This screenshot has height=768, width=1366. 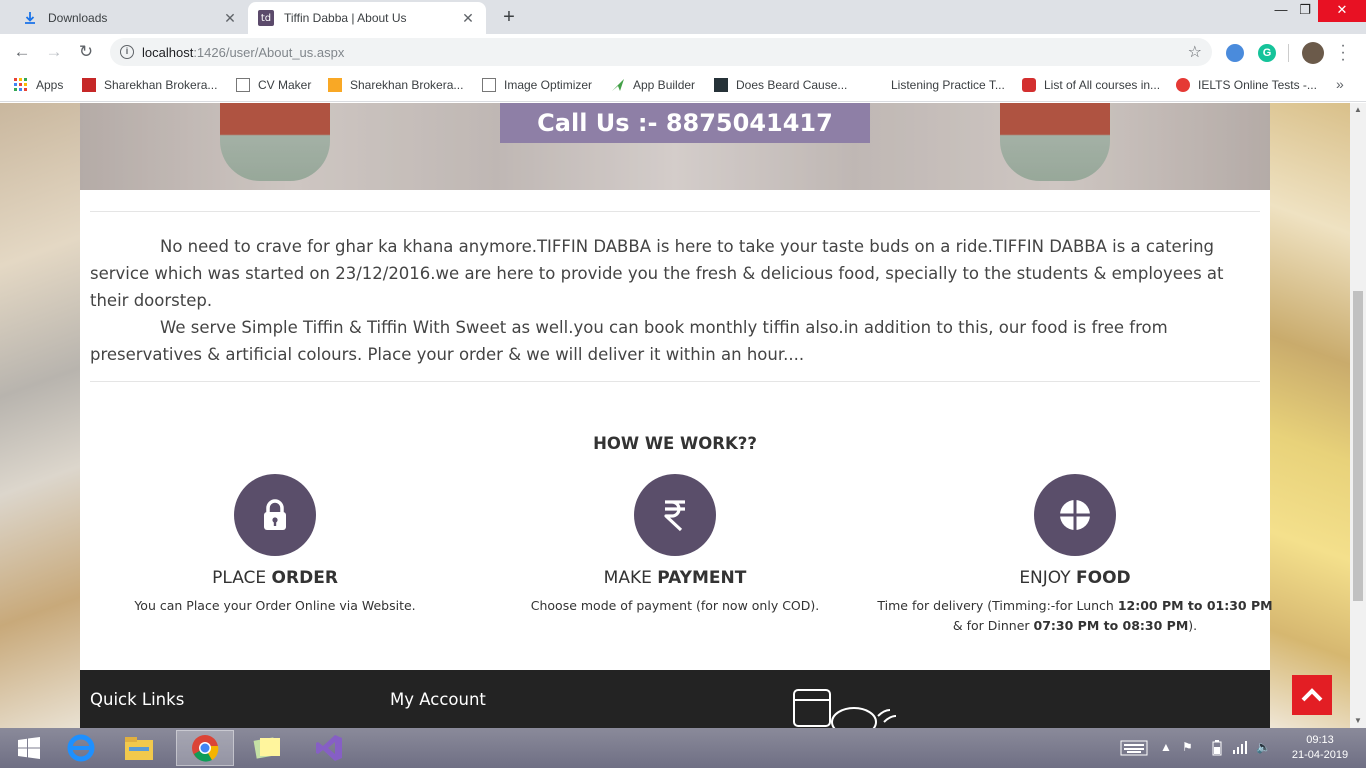 What do you see at coordinates (683, 748) in the screenshot?
I see `windows-taskbar: ▲ ⚑ 🔈 09:13 21-04-2019` at bounding box center [683, 748].